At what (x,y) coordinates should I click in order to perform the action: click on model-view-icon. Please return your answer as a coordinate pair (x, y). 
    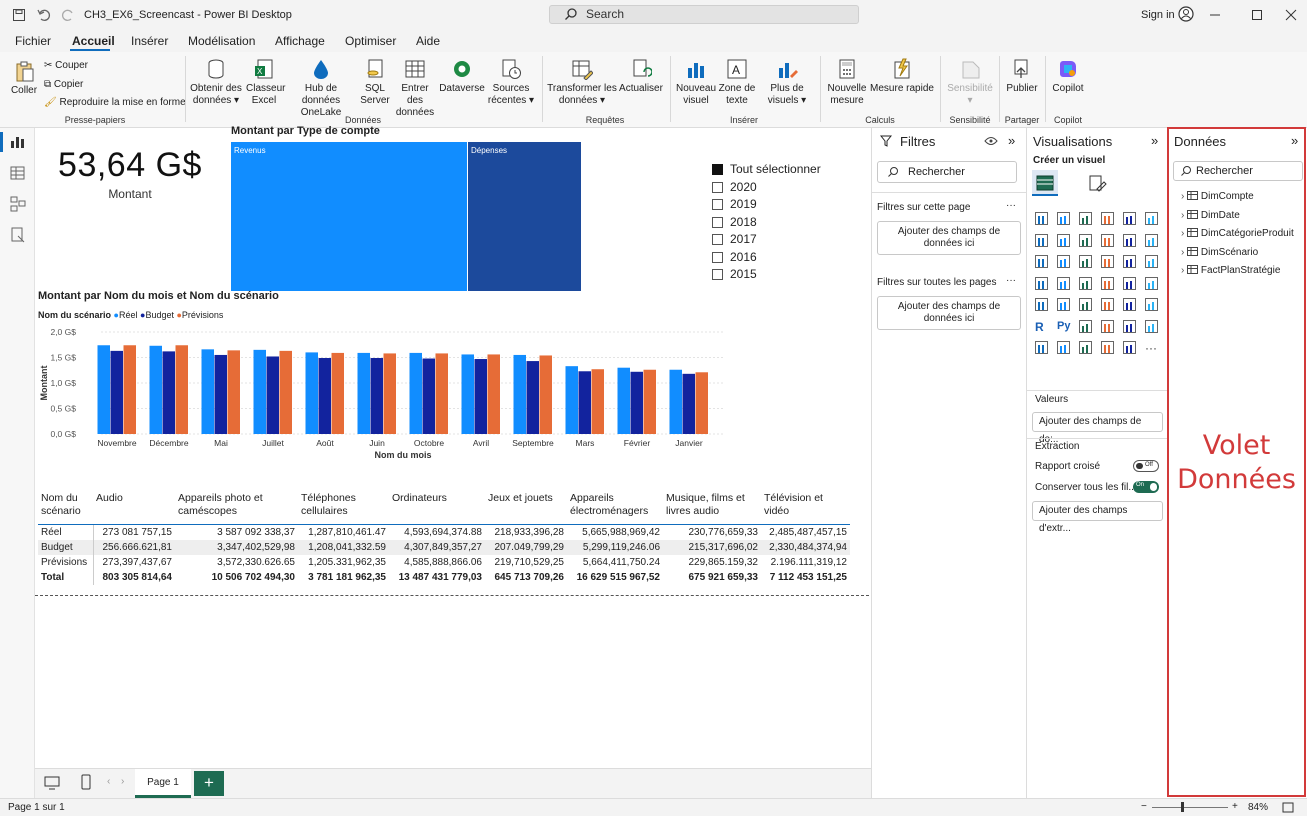
    Looking at the image, I should click on (18, 204).